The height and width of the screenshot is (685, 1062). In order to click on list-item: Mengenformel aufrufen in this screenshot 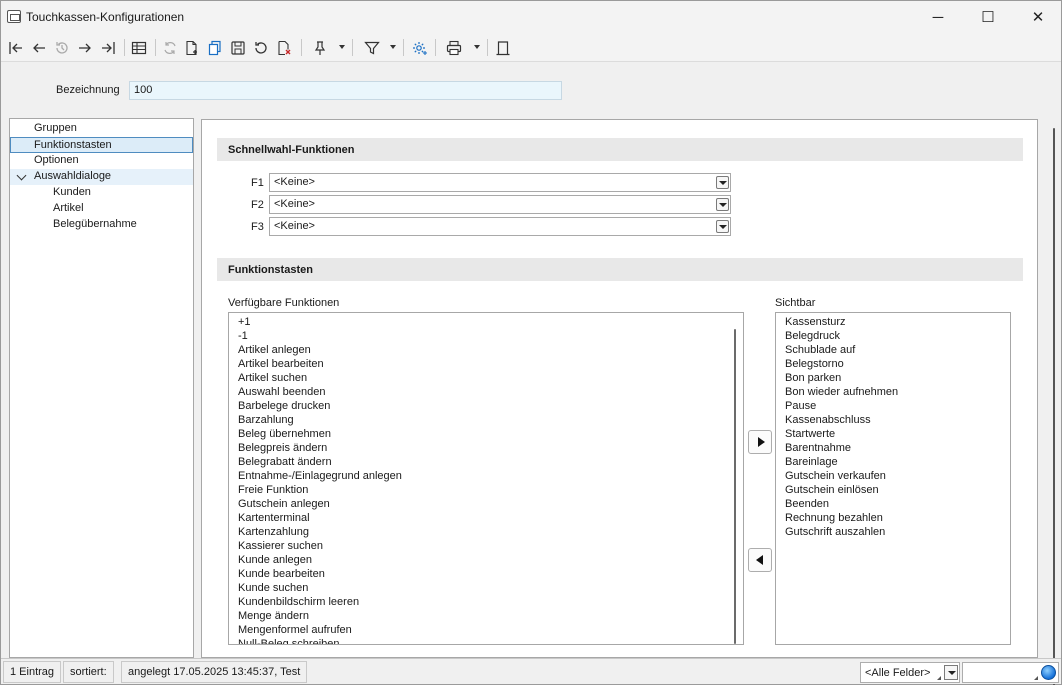, I will do `click(486, 630)`.